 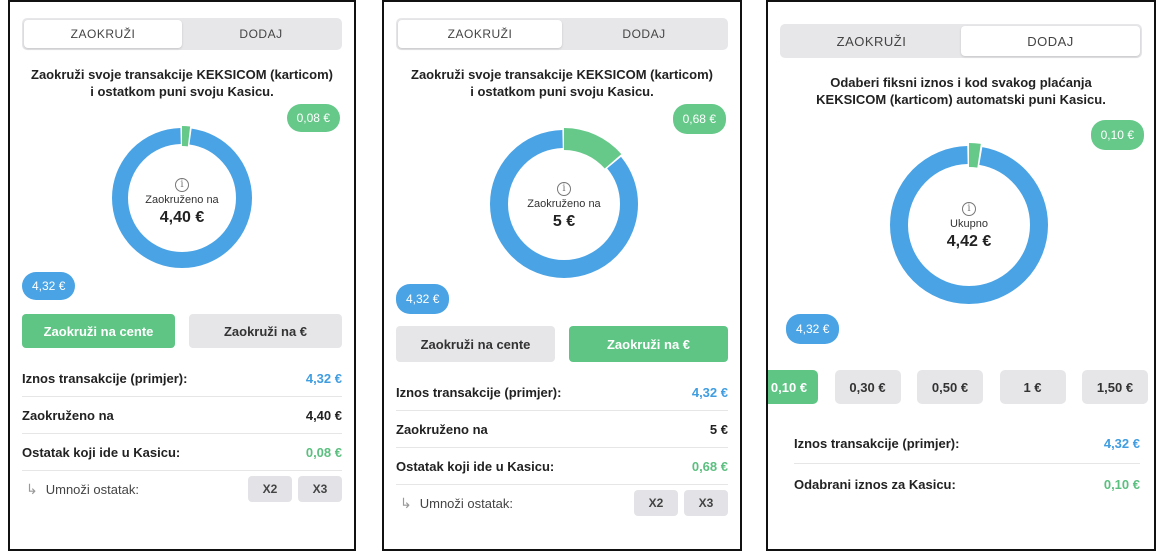 I want to click on amount-option-0-10: 0,10 €, so click(x=793, y=387).